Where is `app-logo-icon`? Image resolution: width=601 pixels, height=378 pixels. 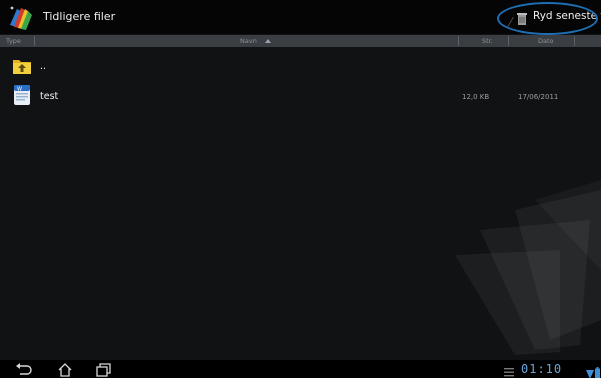 app-logo-icon is located at coordinates (21, 18).